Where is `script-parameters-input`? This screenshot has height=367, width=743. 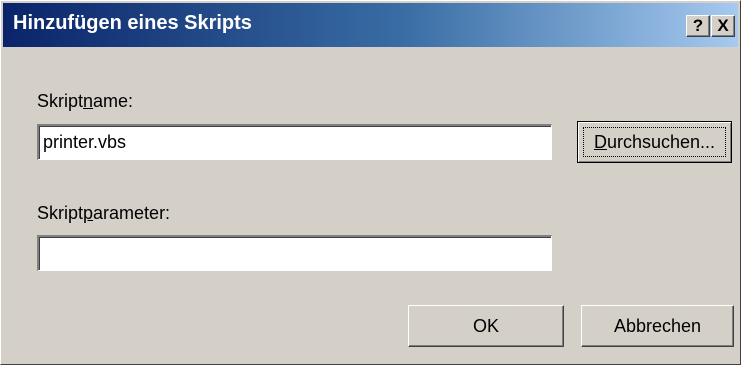 script-parameters-input is located at coordinates (294, 253).